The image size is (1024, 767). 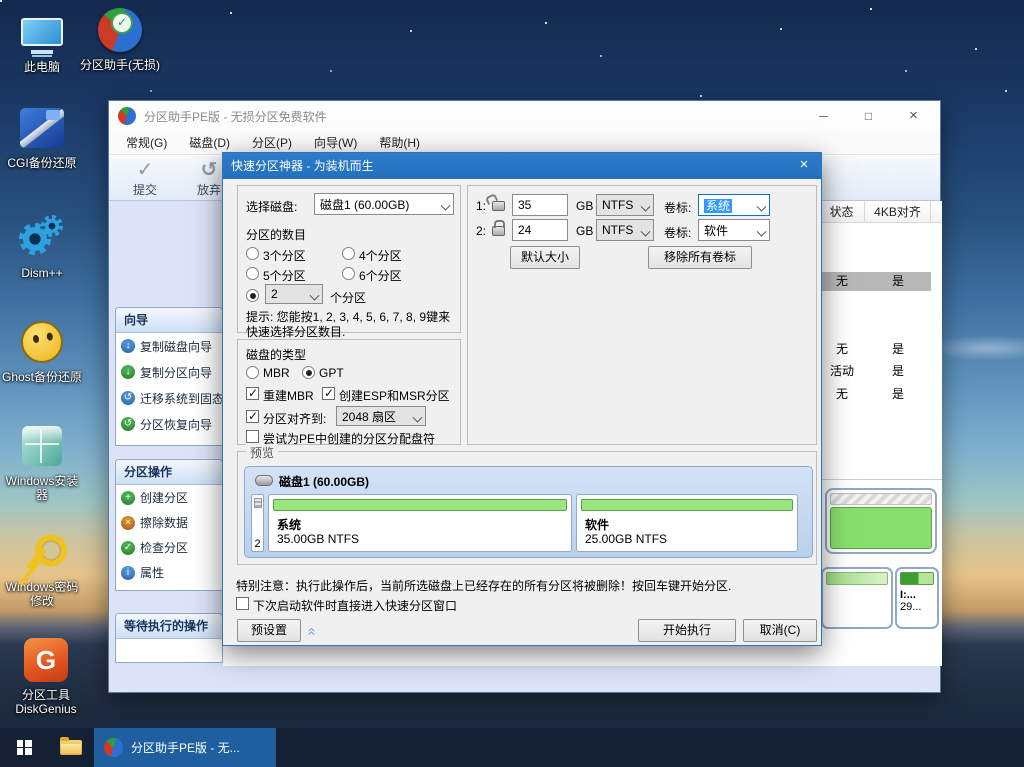 I want to click on radio-5-partitions, so click(x=252, y=273).